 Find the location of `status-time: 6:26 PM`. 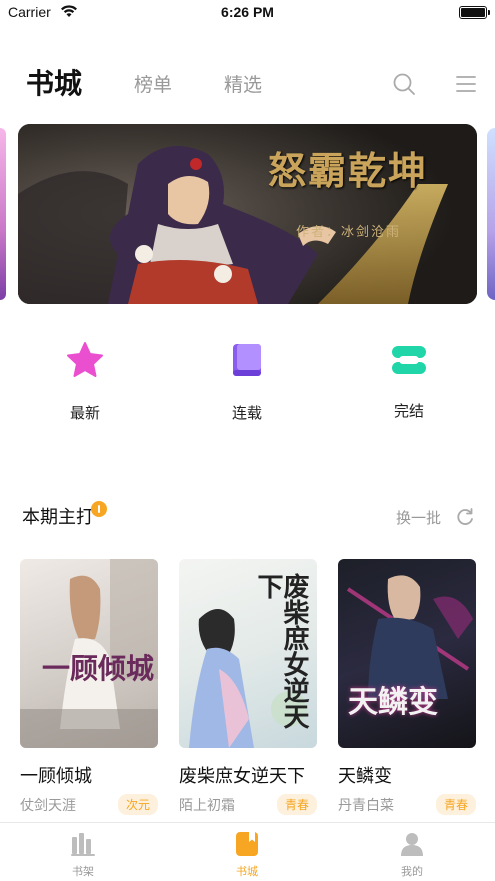

status-time: 6:26 PM is located at coordinates (247, 12).